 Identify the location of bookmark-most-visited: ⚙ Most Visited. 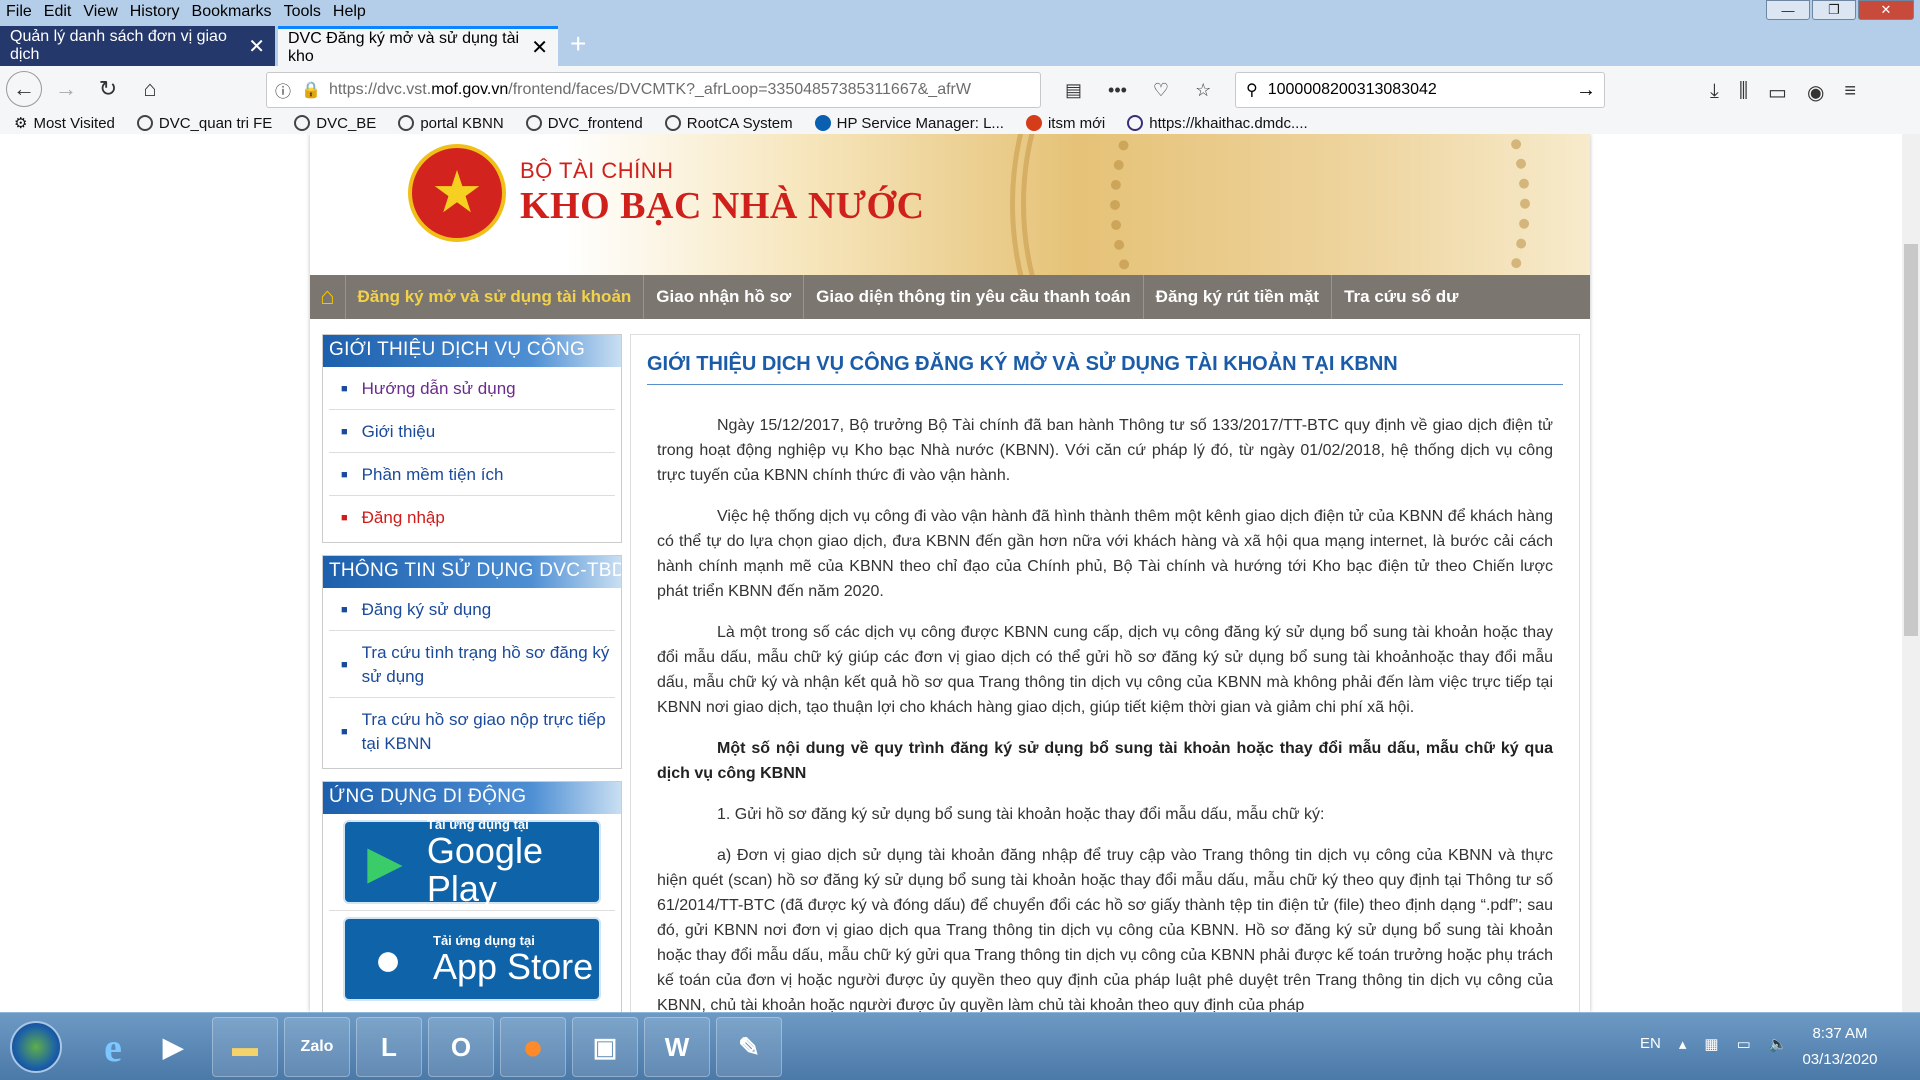
(64, 123).